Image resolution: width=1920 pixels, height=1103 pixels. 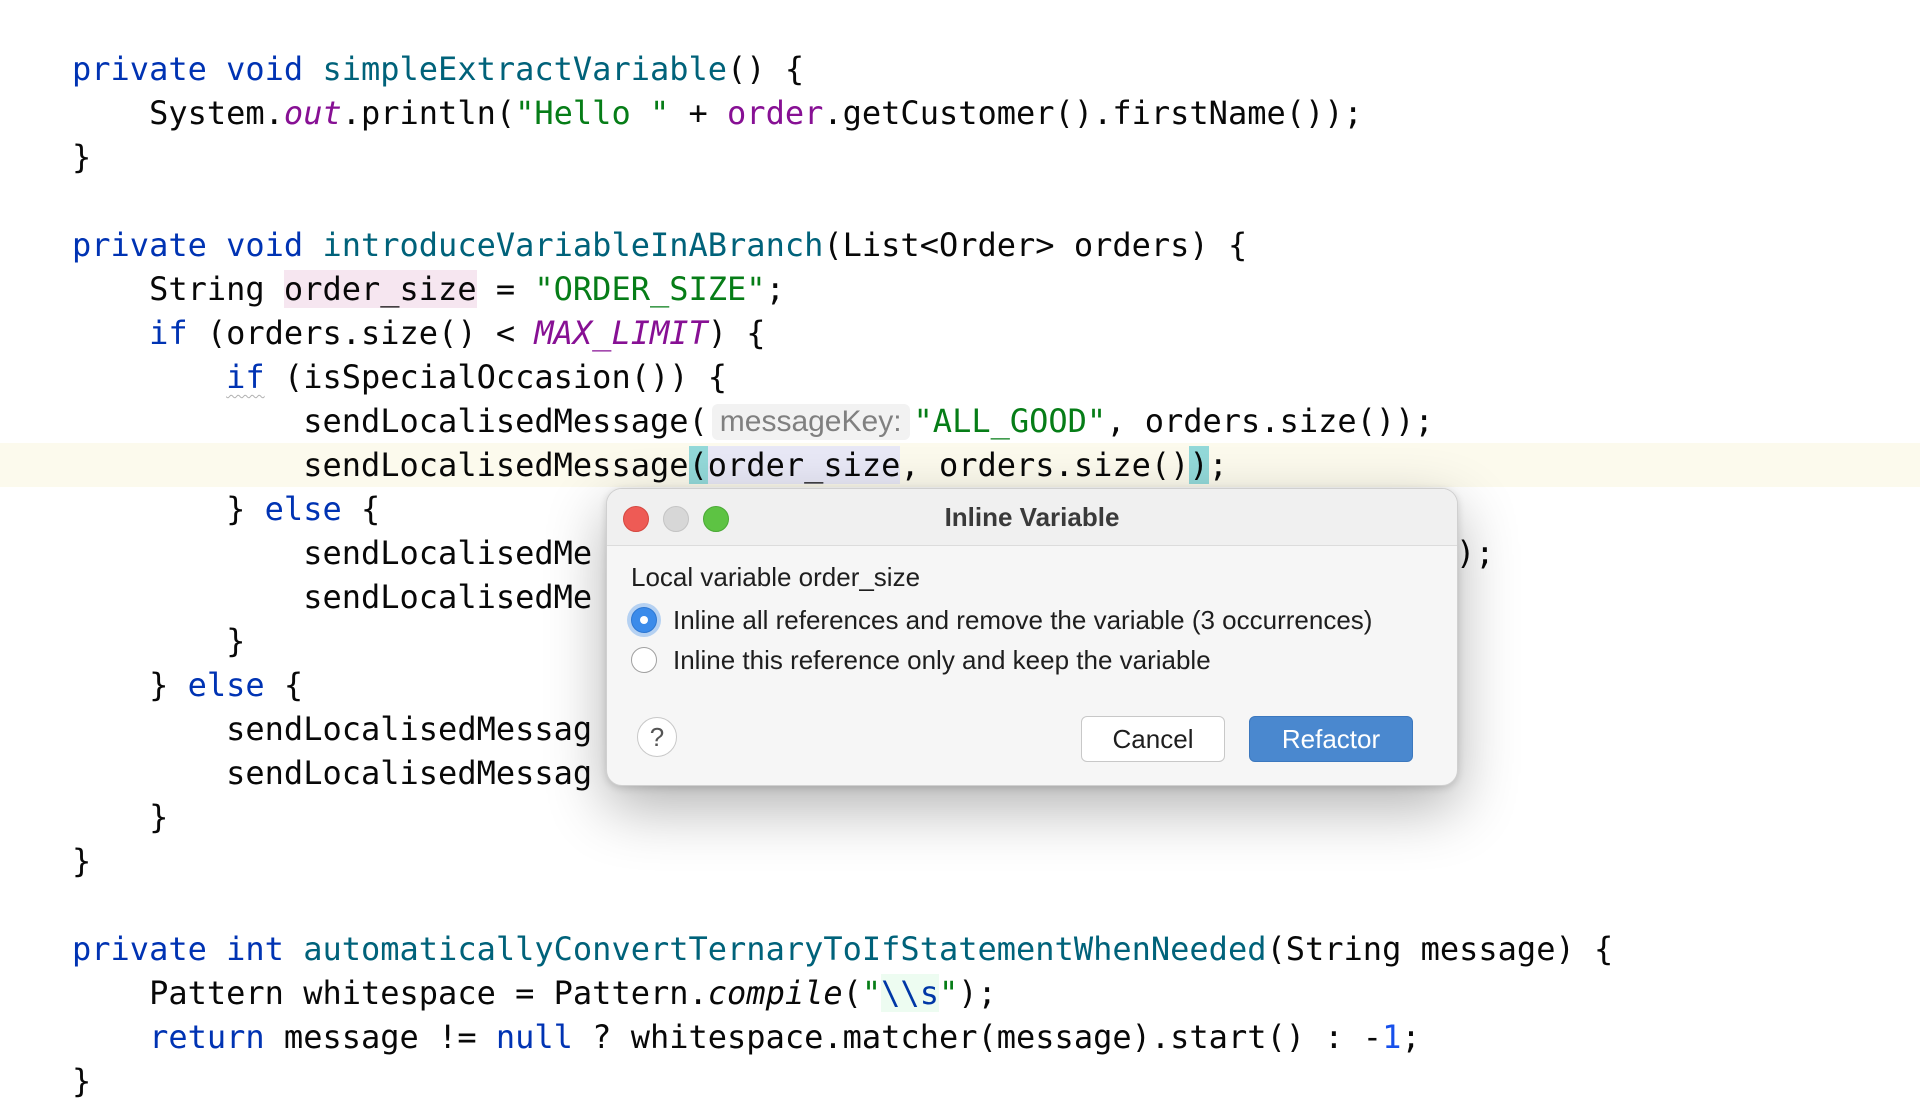 What do you see at coordinates (1270, 421) in the screenshot?
I see `code-text: , orders.size());` at bounding box center [1270, 421].